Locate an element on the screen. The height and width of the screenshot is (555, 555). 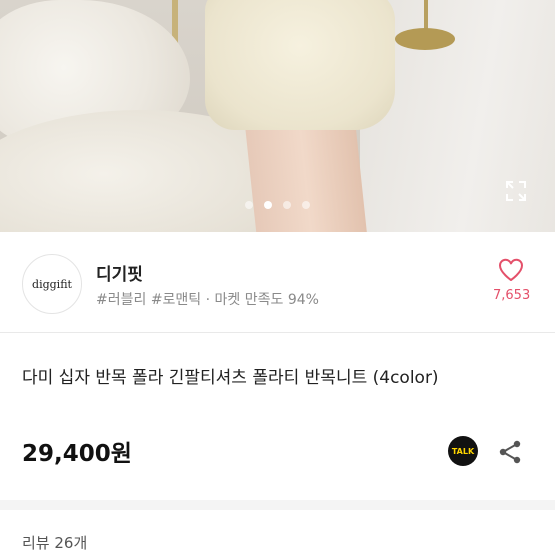
review-tab: 리뷰 26개 is located at coordinates (54, 542).